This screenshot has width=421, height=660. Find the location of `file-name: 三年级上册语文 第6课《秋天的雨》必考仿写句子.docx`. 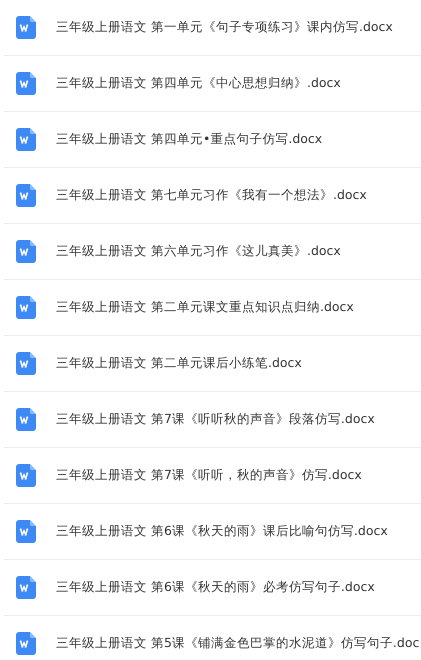

file-name: 三年级上册语文 第6课《秋天的雨》必考仿写句子.docx is located at coordinates (215, 587).